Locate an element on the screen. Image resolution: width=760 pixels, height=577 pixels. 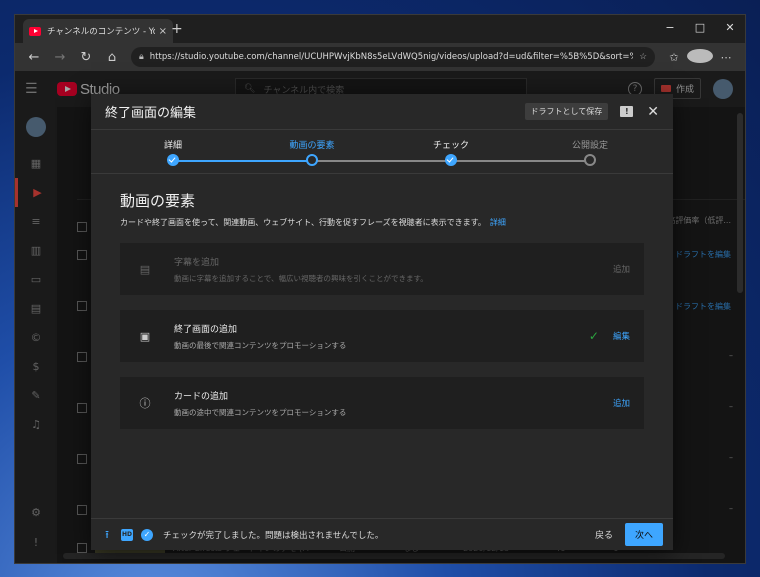
favorite-star-icon: ☆ is located at coordinates (643, 57).